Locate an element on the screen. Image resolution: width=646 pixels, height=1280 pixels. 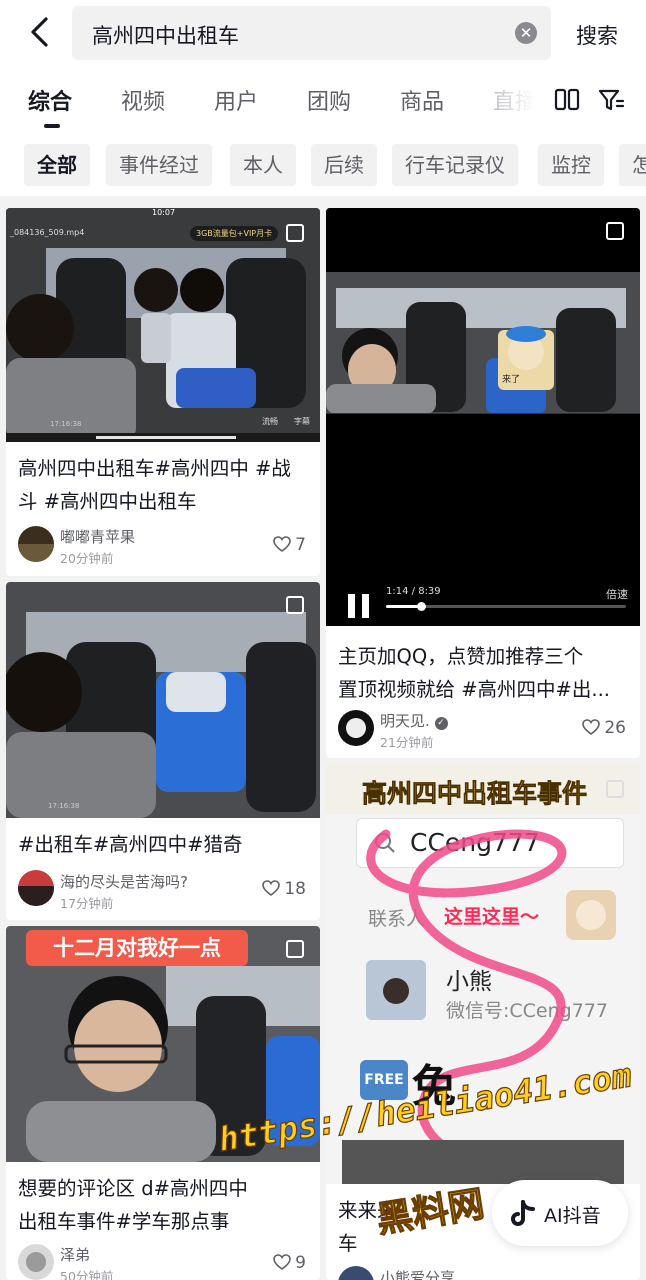
post-time: 17分钟前 is located at coordinates (87, 903).